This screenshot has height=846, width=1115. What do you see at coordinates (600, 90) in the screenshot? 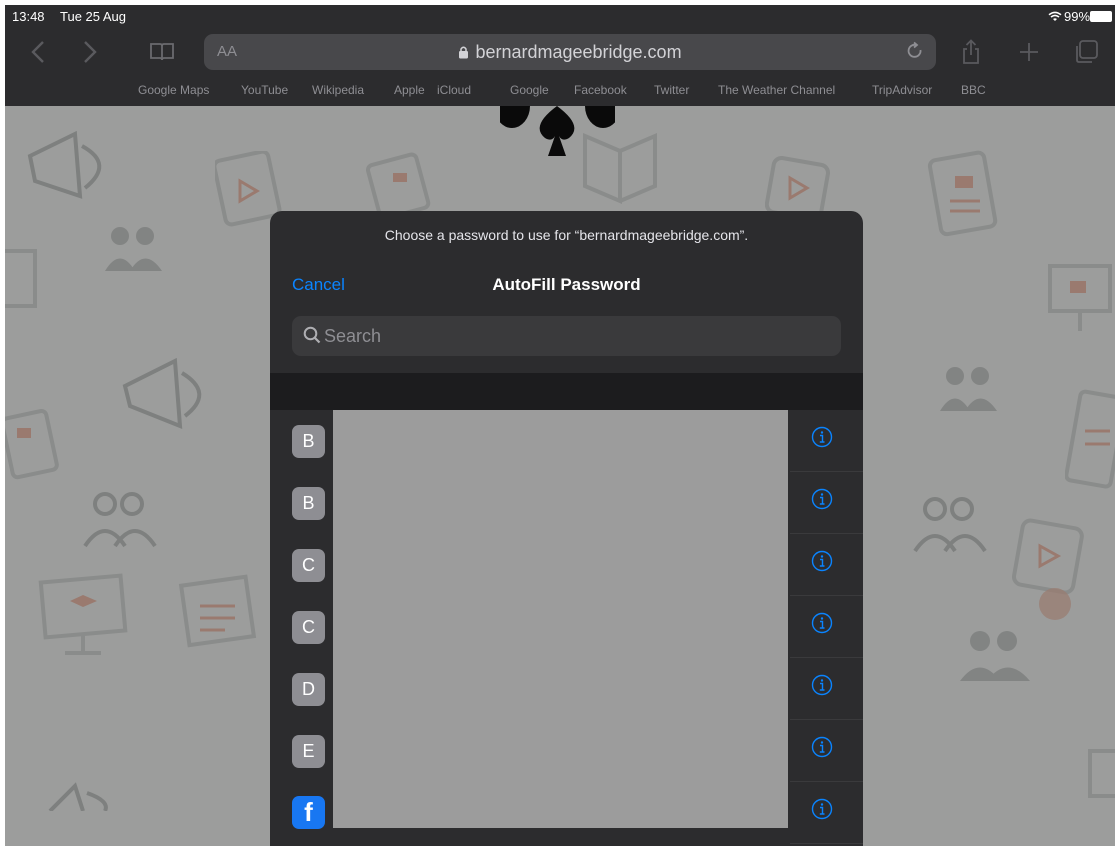
I see `favorite-link: Facebook` at bounding box center [600, 90].